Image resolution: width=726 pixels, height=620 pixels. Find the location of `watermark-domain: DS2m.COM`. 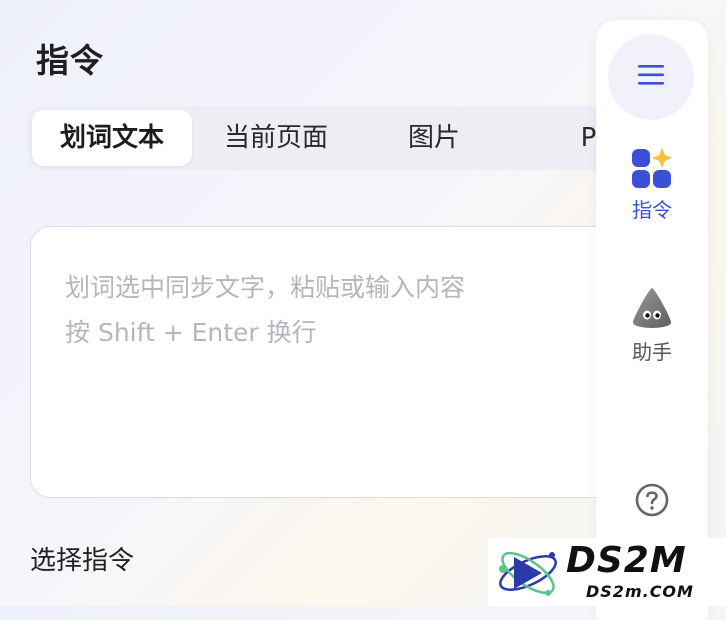

watermark-domain: DS2m.COM is located at coordinates (640, 591).